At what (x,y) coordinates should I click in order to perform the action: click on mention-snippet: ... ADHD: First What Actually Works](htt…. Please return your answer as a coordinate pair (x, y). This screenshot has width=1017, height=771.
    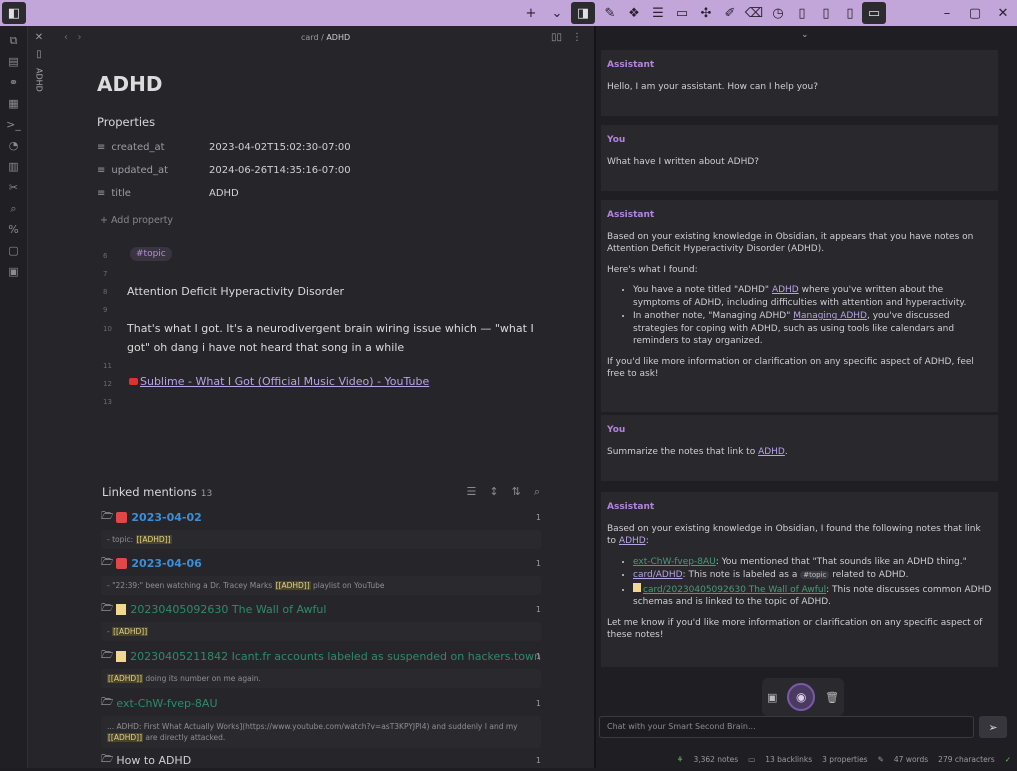
    Looking at the image, I should click on (321, 732).